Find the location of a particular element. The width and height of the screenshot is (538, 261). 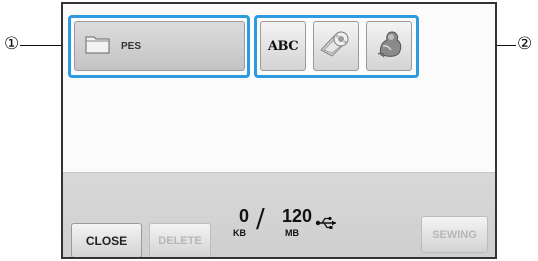

abc-pattern-button: ABC is located at coordinates (283, 46).